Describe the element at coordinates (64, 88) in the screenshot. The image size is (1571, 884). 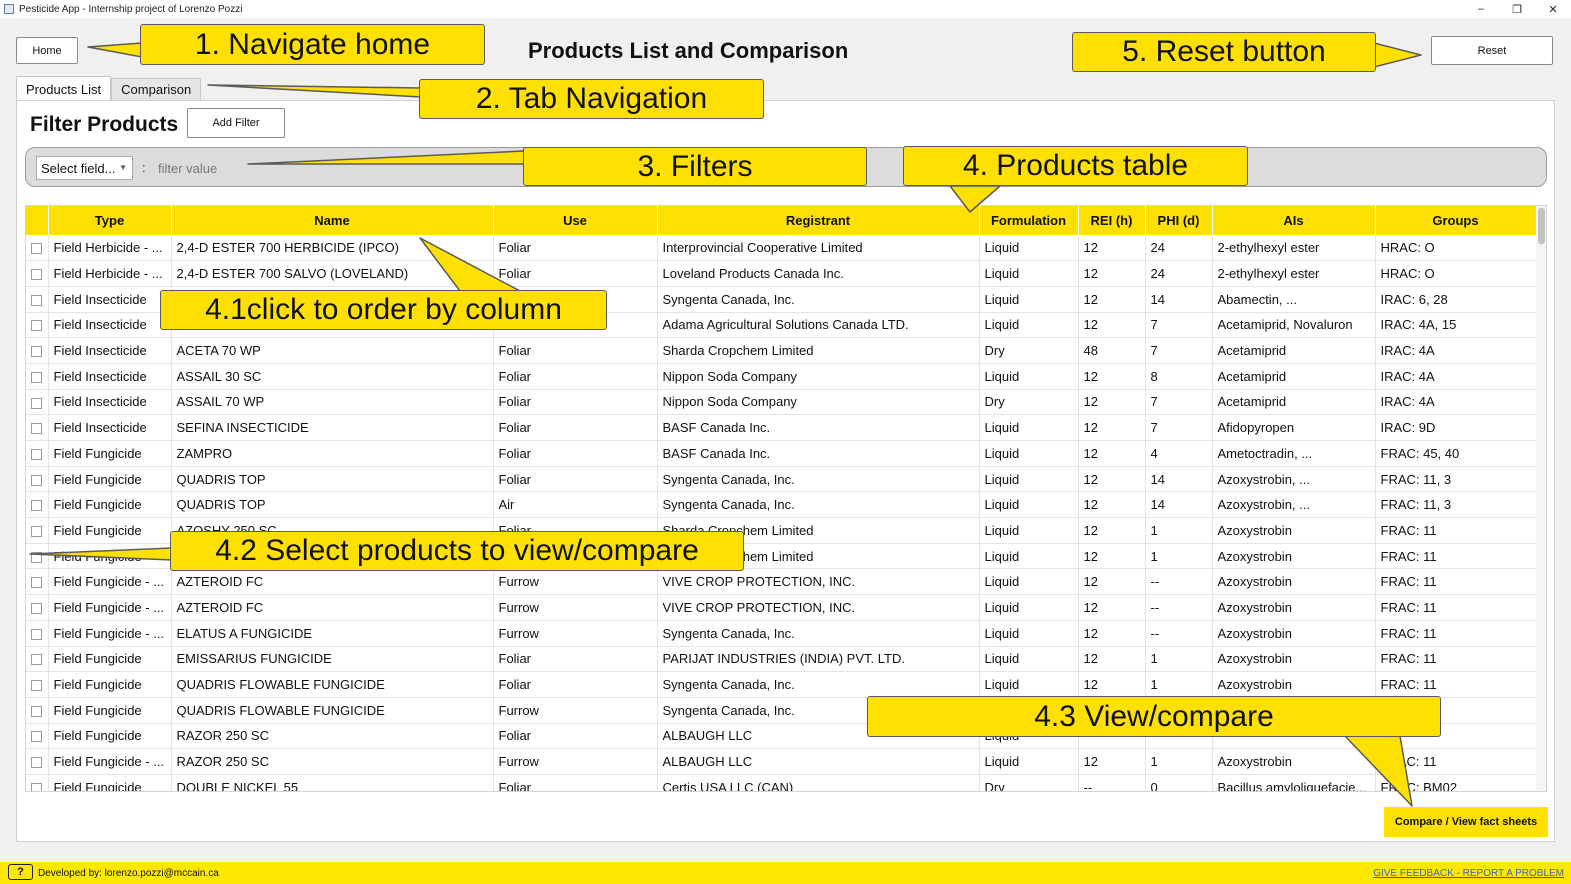
I see `tab-products-list: Products List` at that location.